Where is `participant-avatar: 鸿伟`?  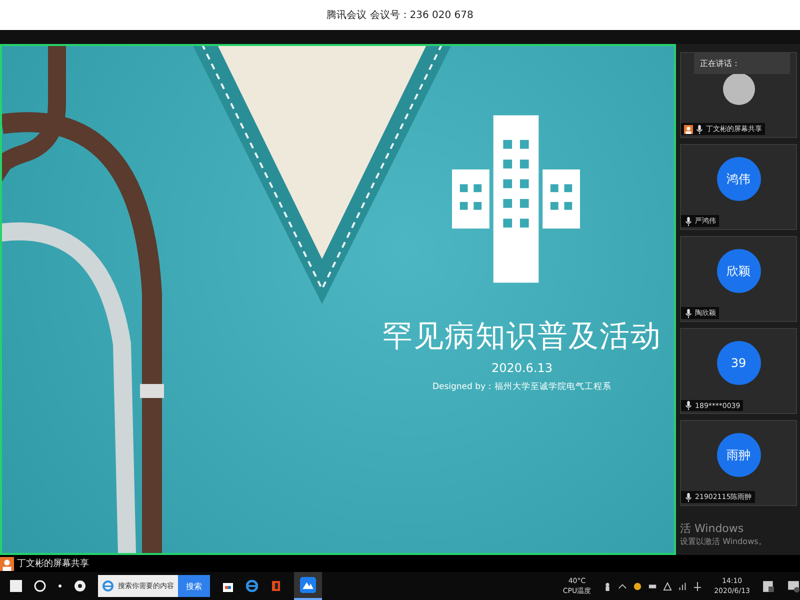 participant-avatar: 鸿伟 is located at coordinates (738, 179).